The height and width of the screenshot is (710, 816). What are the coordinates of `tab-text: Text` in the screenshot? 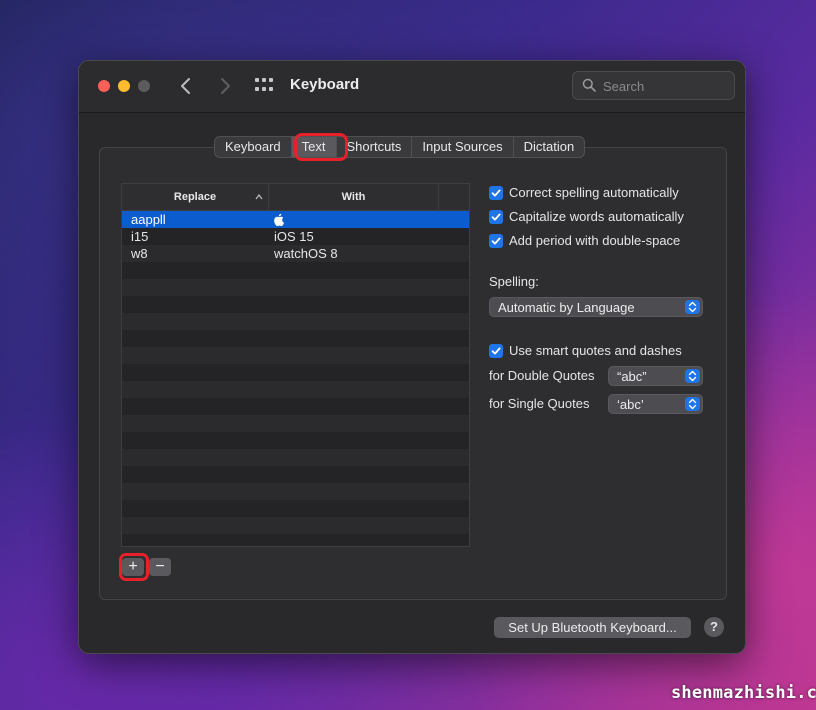 It's located at (314, 147).